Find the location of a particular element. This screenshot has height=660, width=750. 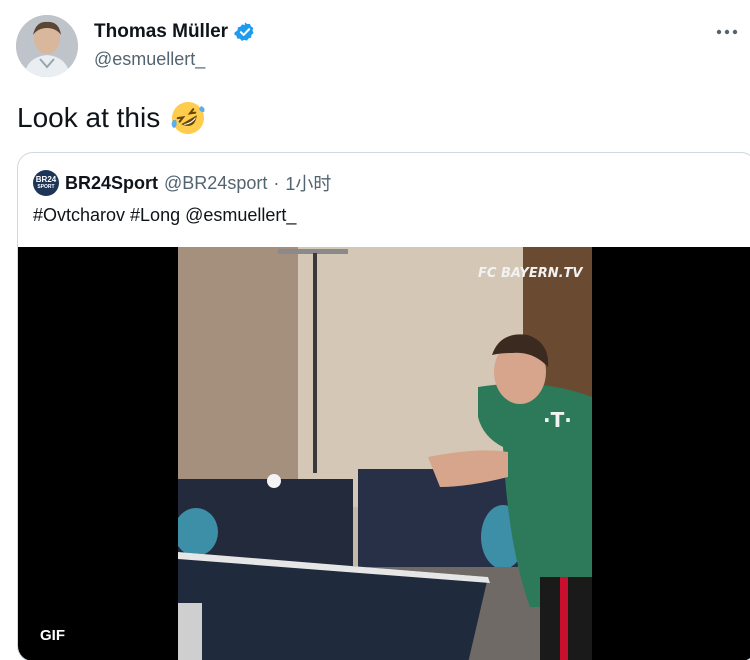

quoted-tweet-header: BR24 SPORT BR24Sport @BR24sport · 1小时 is located at coordinates (182, 183).